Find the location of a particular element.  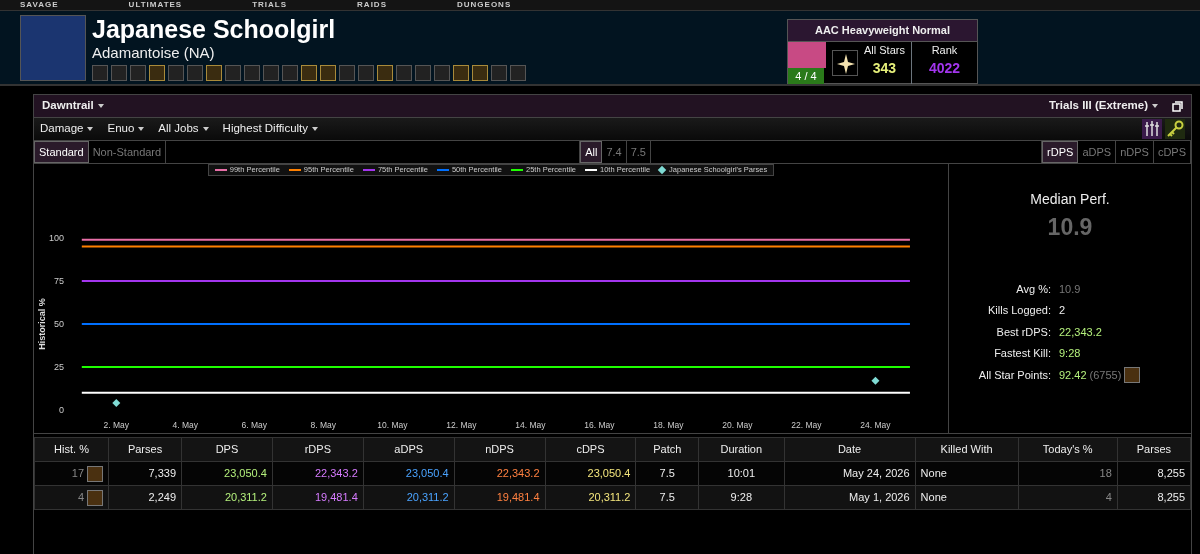

all-stars-label: All Stars is located at coordinates (884, 50).